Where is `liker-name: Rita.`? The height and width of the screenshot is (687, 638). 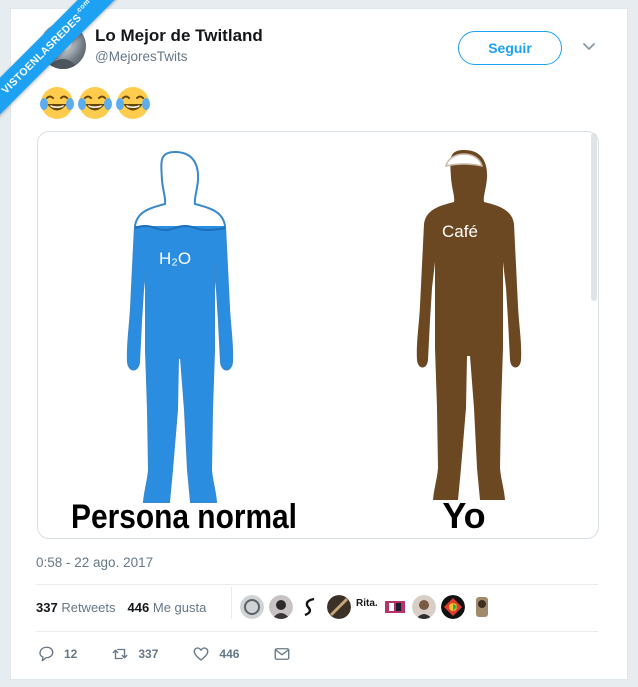 liker-name: Rita. is located at coordinates (367, 603).